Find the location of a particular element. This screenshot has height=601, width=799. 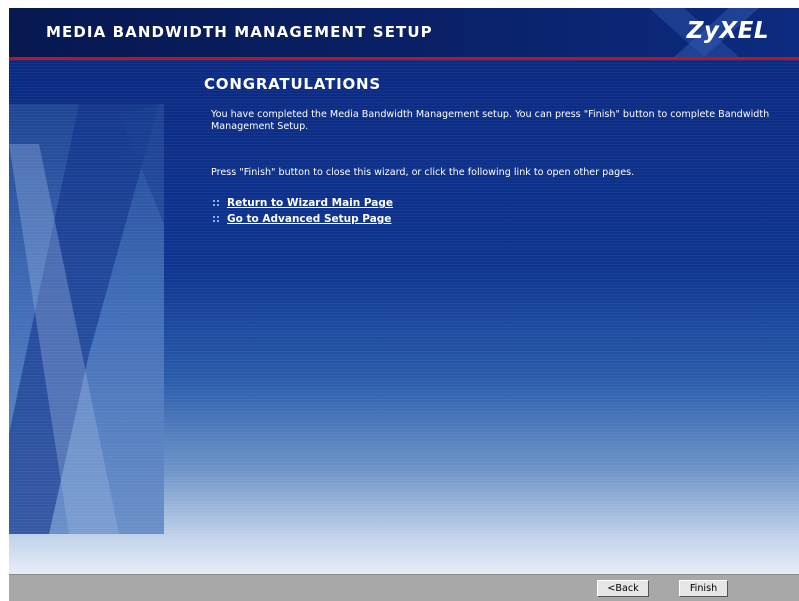

zyxel-logo: ZyXEL is located at coordinates (727, 31).